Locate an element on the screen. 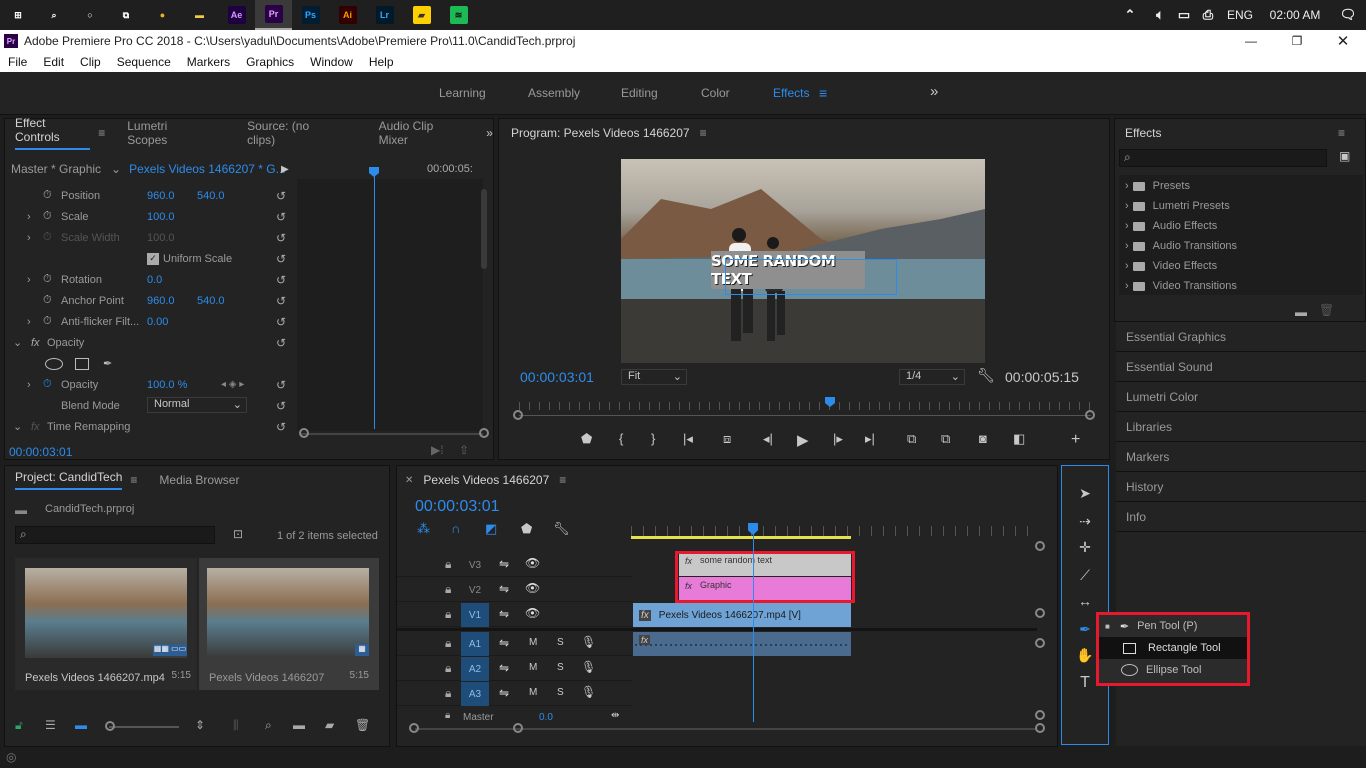 Image resolution: width=1366 pixels, height=768 pixels. lift-icon: ⧈ is located at coordinates (727, 439).